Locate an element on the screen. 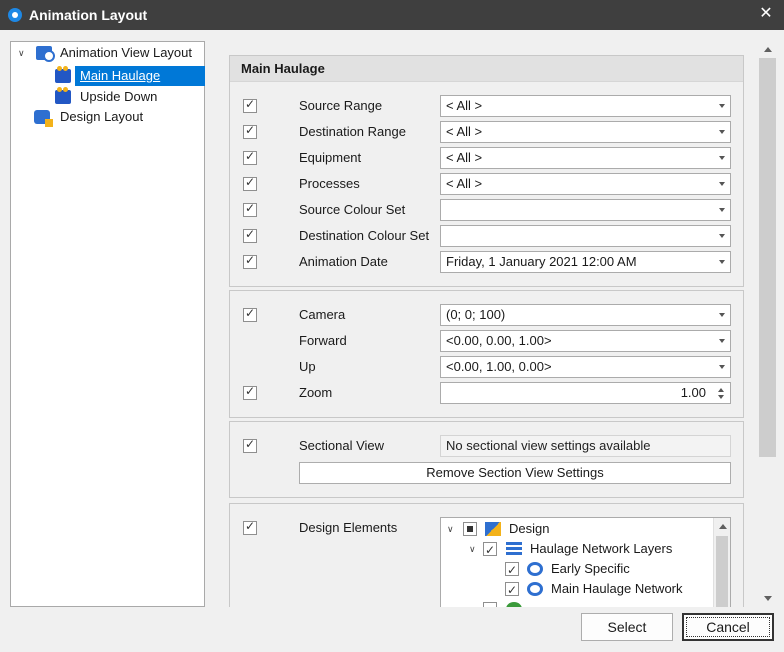  source-range-checkbox is located at coordinates (250, 105).